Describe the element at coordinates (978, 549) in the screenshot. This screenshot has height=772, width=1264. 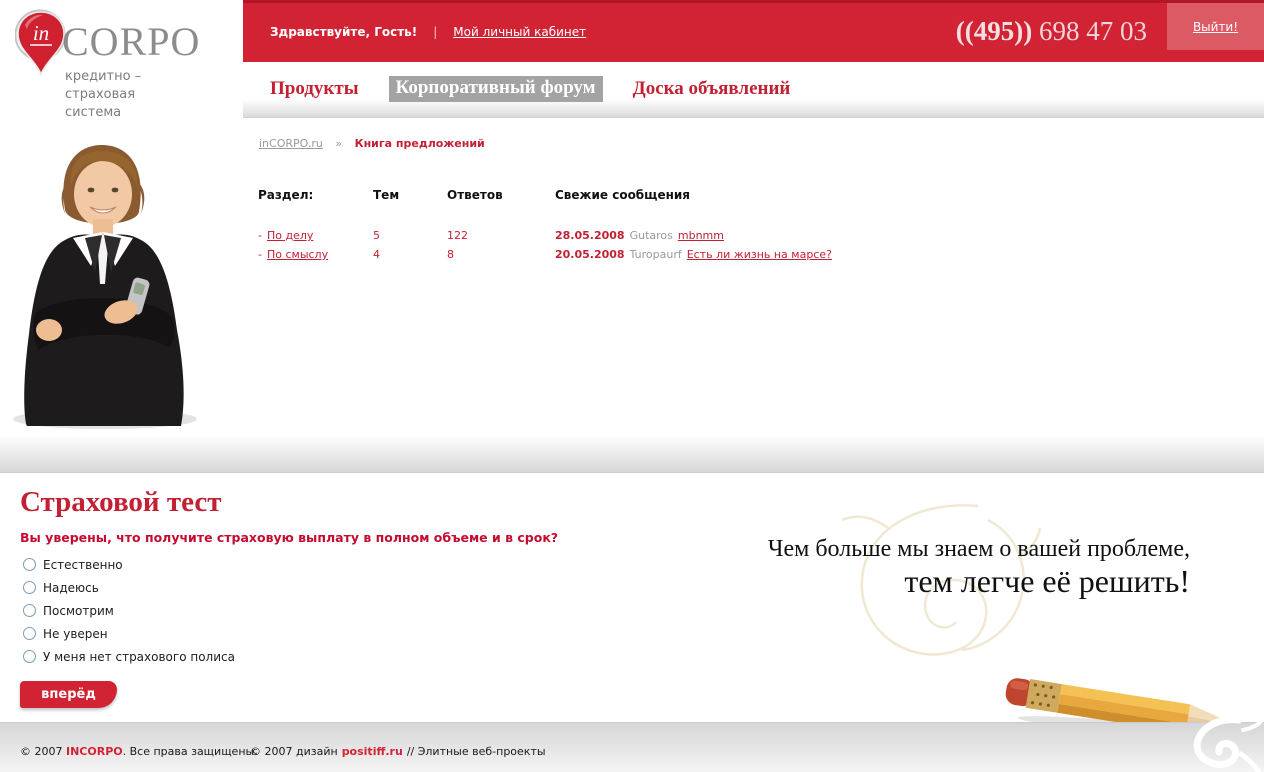
I see `slogan-line1: Чем больше мы знаем о вашей проблеме,` at that location.